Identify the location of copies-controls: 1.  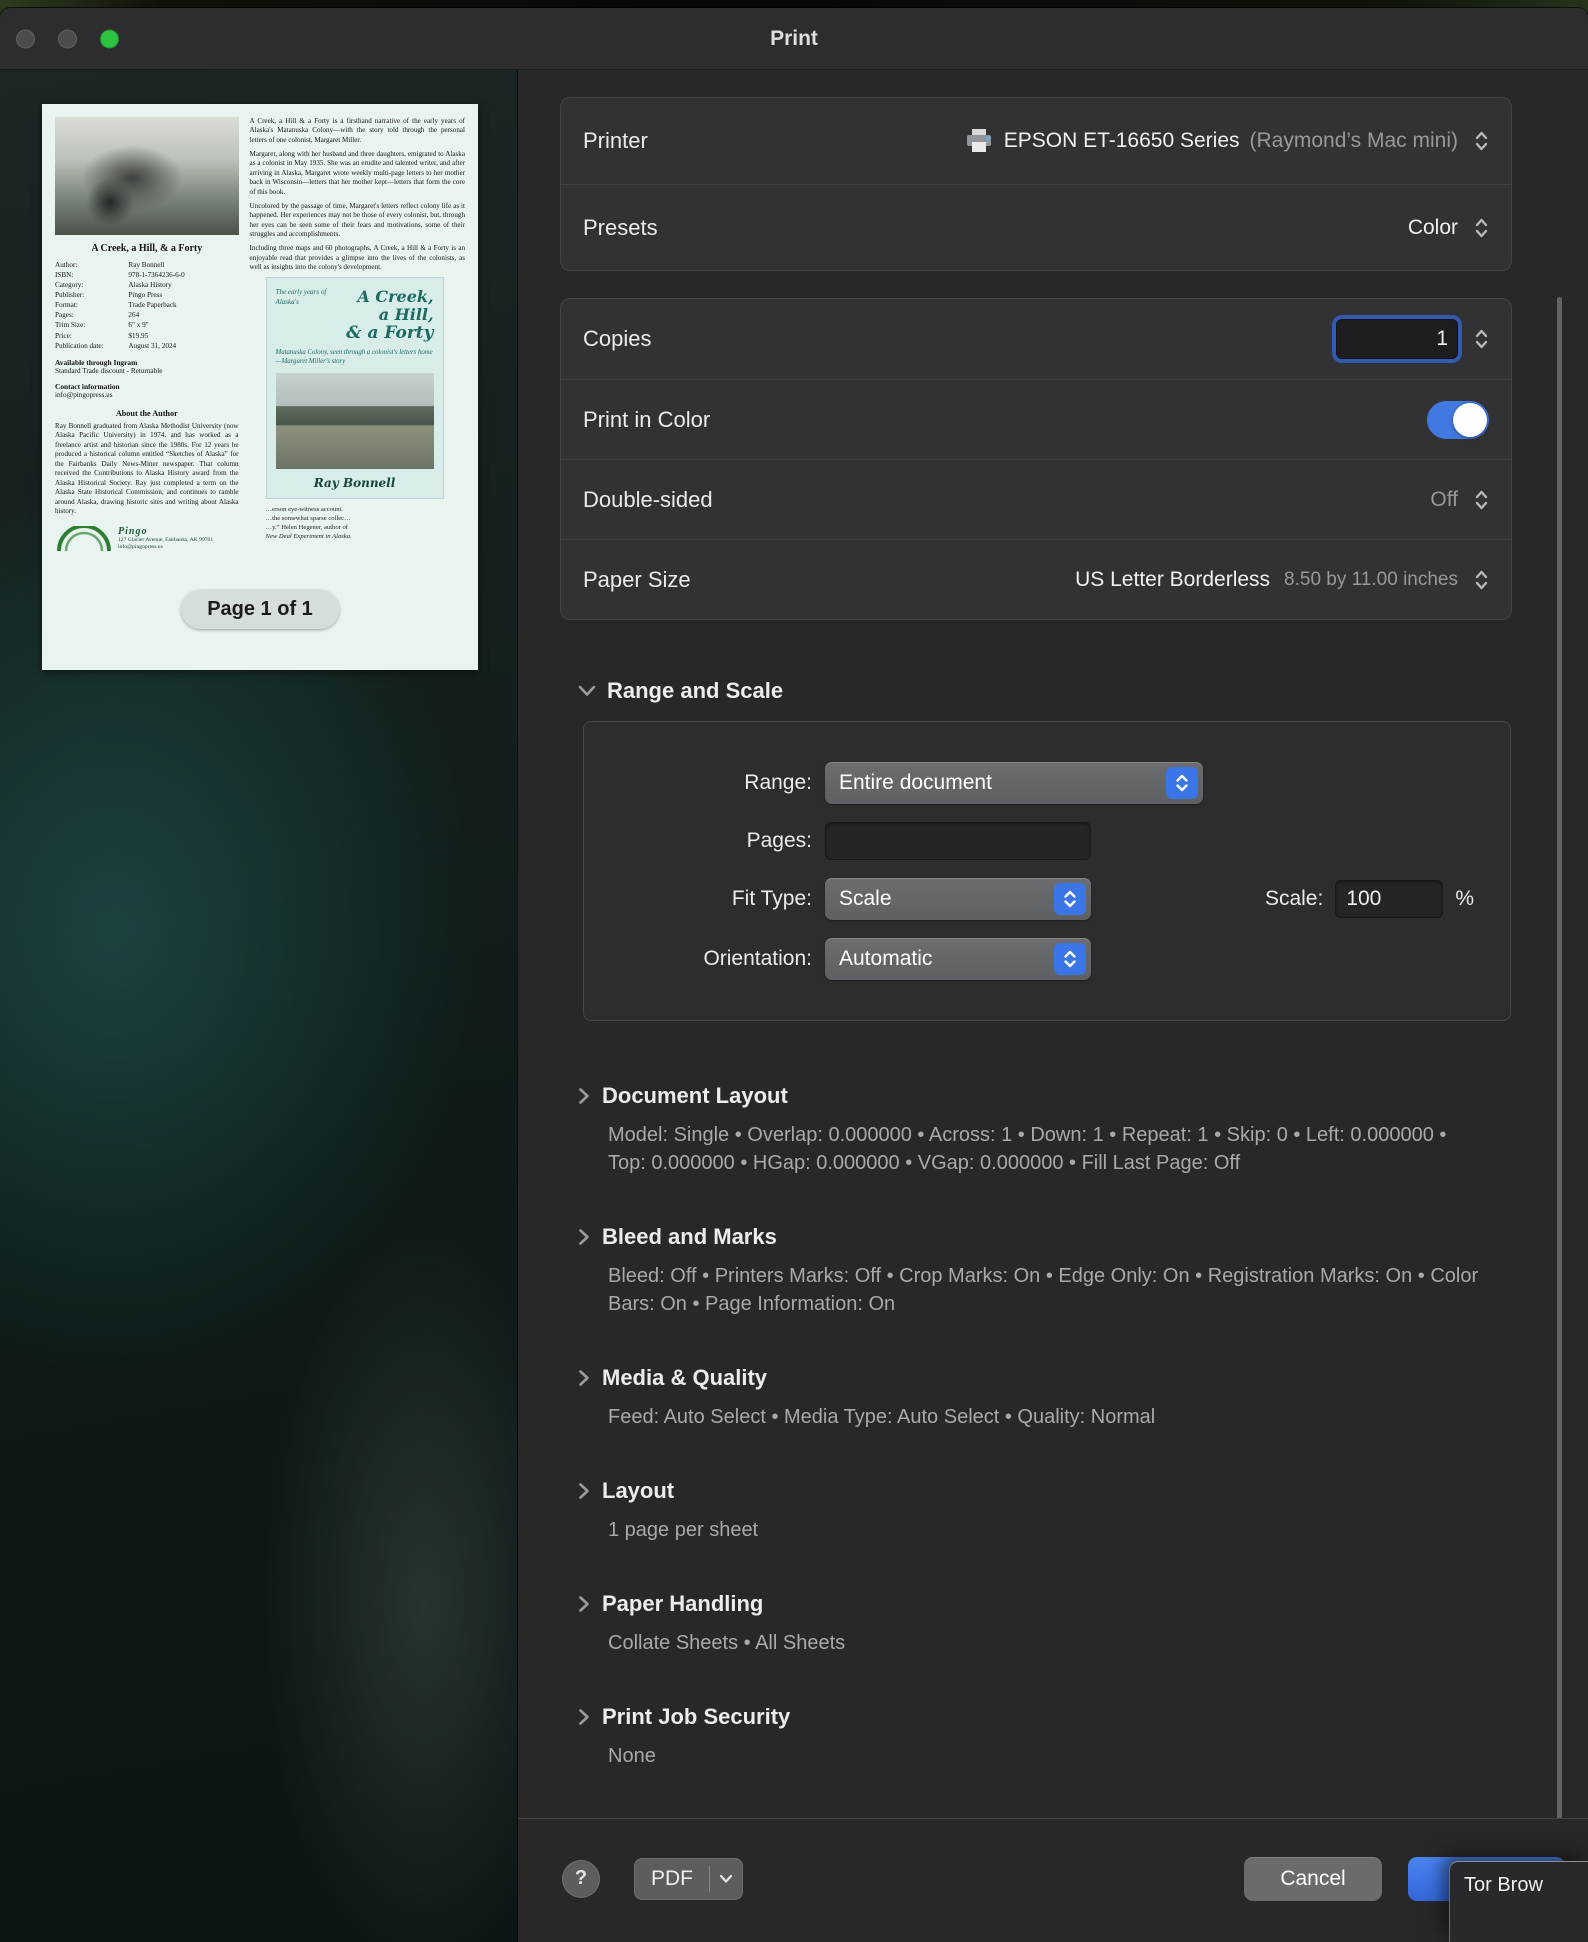
(1412, 339).